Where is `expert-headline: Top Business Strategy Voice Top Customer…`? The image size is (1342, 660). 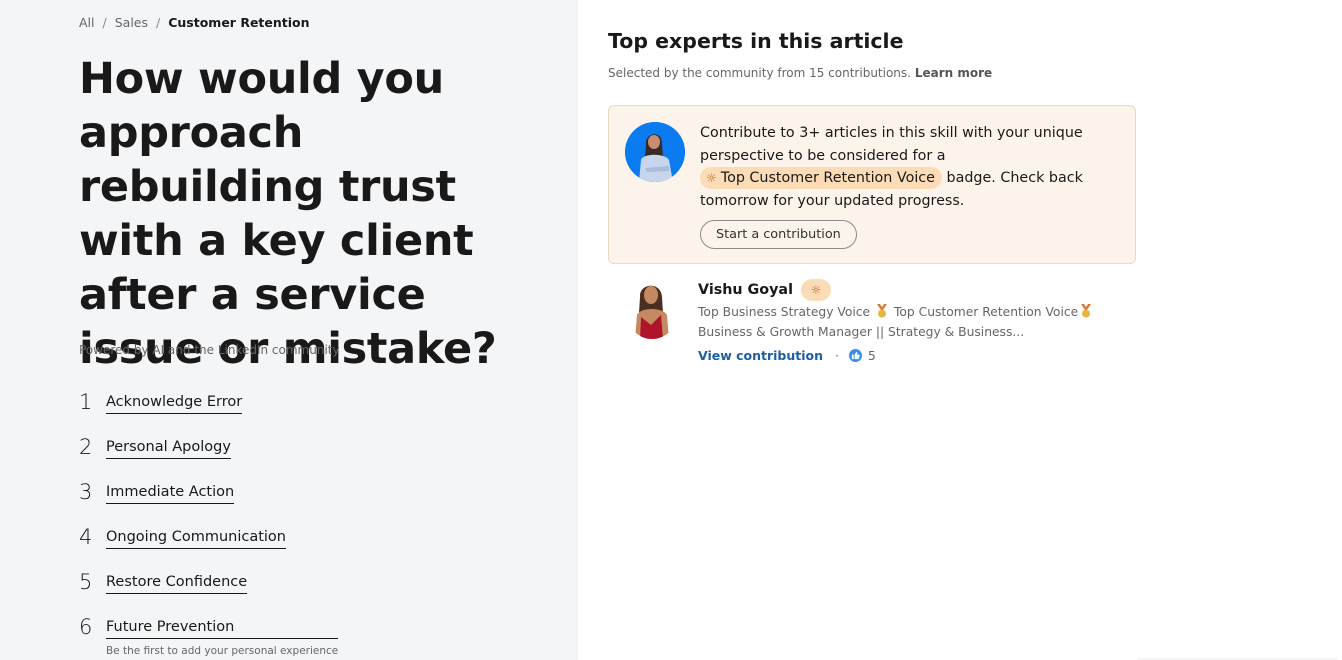
expert-headline: Top Business Strategy Voice Top Customer… is located at coordinates (896, 322).